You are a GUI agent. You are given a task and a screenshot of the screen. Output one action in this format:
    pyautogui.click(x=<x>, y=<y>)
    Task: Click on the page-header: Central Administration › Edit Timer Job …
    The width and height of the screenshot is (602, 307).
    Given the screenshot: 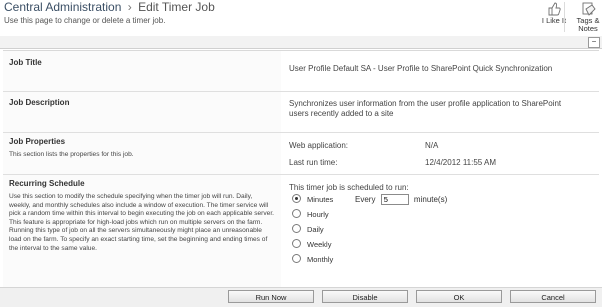 What is the action you would take?
    pyautogui.click(x=301, y=18)
    